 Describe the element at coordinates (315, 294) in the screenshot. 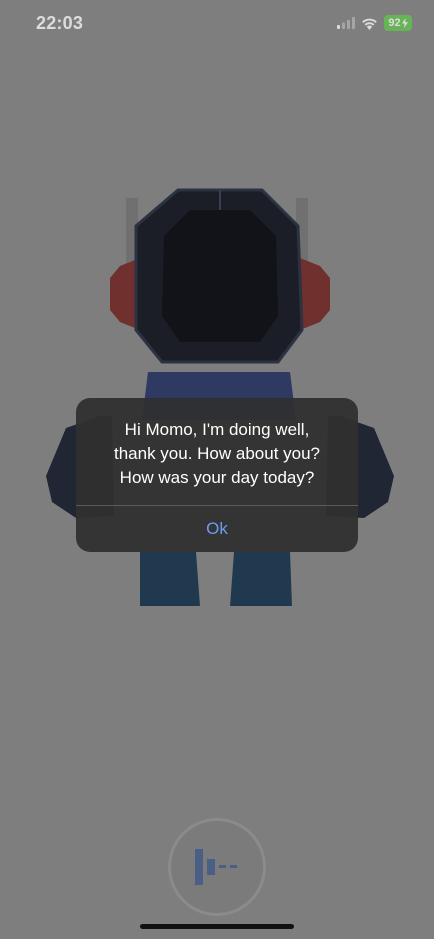

I see `robot-ear-right` at that location.